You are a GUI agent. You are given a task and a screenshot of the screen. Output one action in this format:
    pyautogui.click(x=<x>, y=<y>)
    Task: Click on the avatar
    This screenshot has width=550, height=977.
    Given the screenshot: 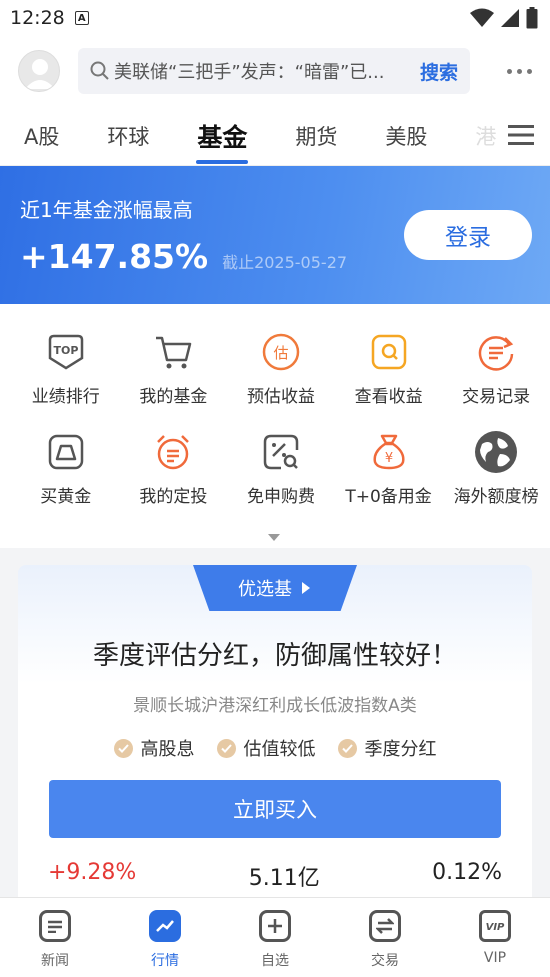 What is the action you would take?
    pyautogui.click(x=39, y=71)
    